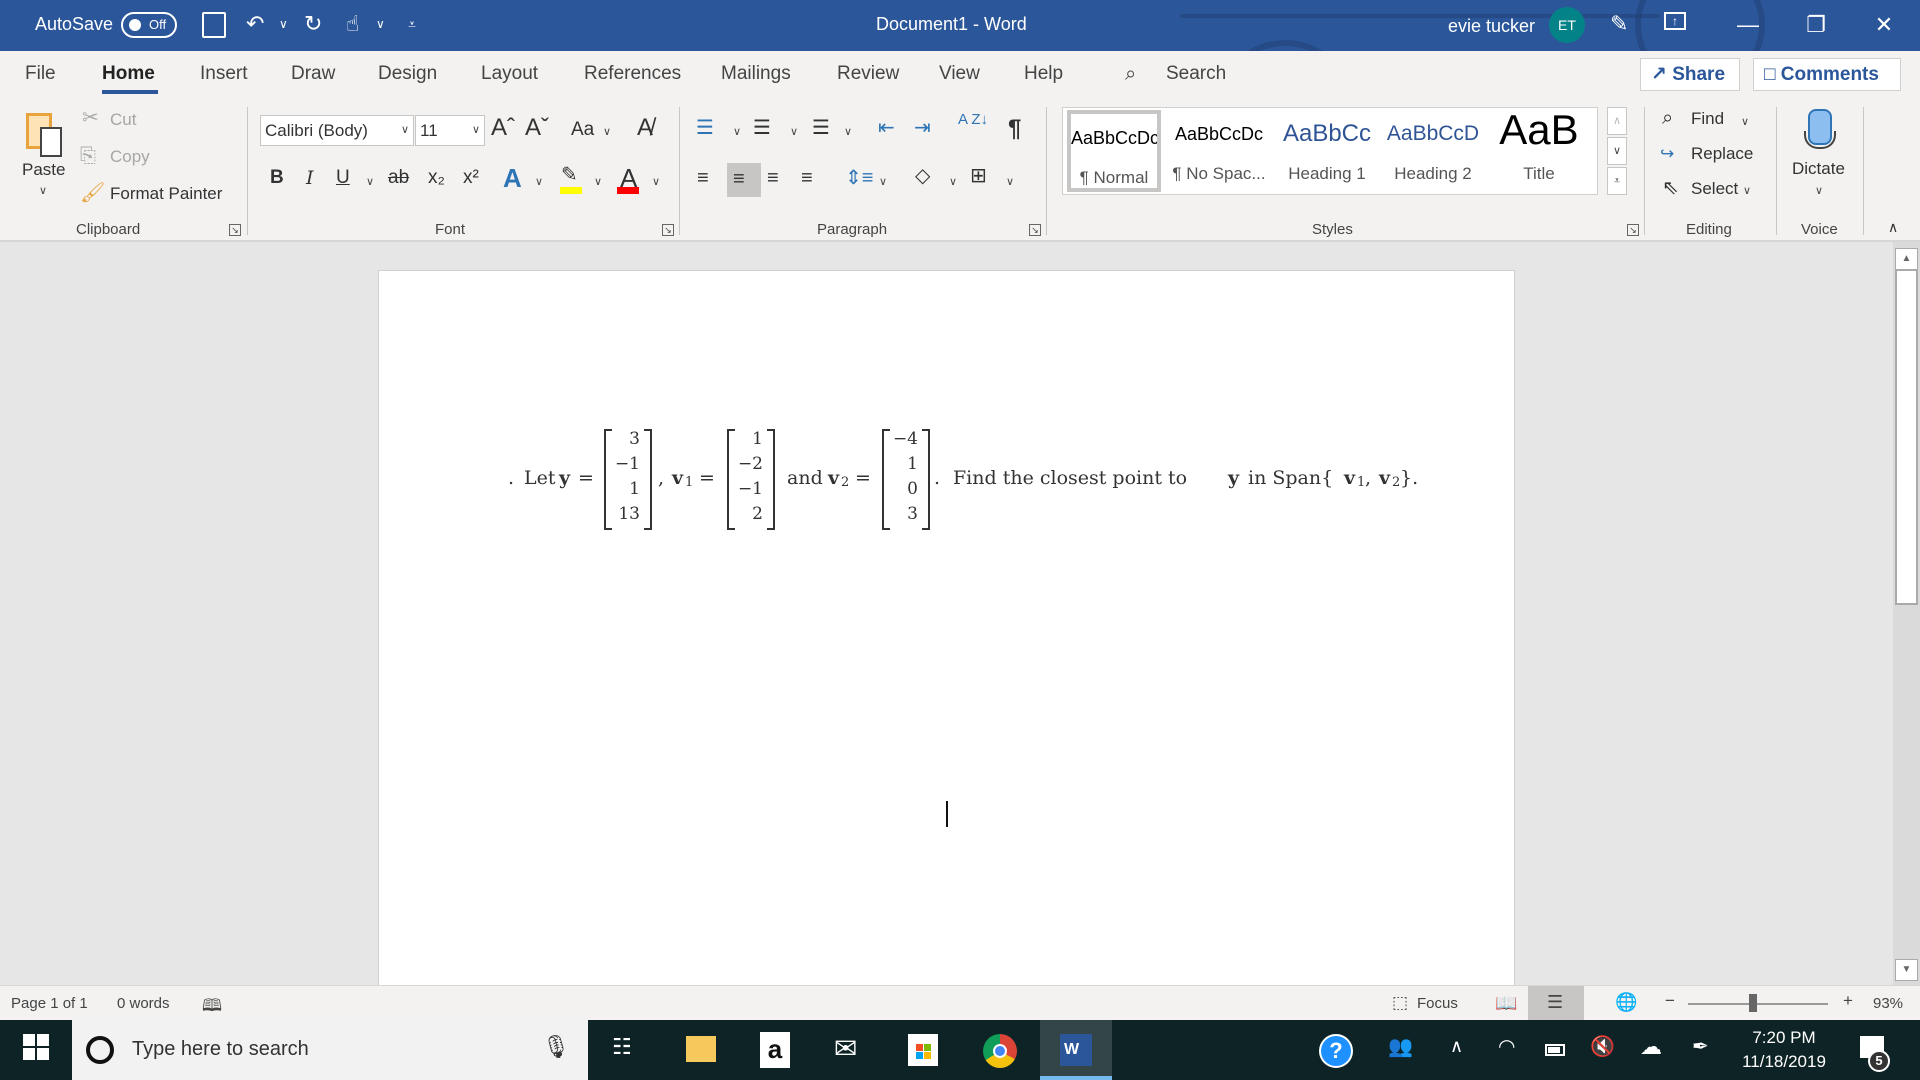 Image resolution: width=1920 pixels, height=1080 pixels. I want to click on page-count: Page 1 of 1, so click(49, 1003).